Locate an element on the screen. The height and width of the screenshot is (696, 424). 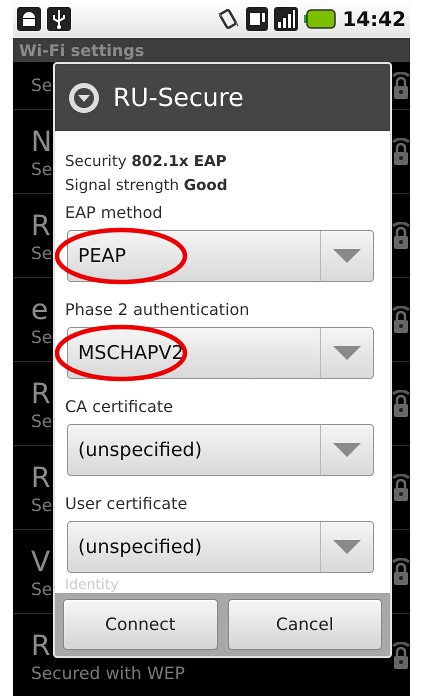
info-text: Signal strength Good is located at coordinates (146, 185).